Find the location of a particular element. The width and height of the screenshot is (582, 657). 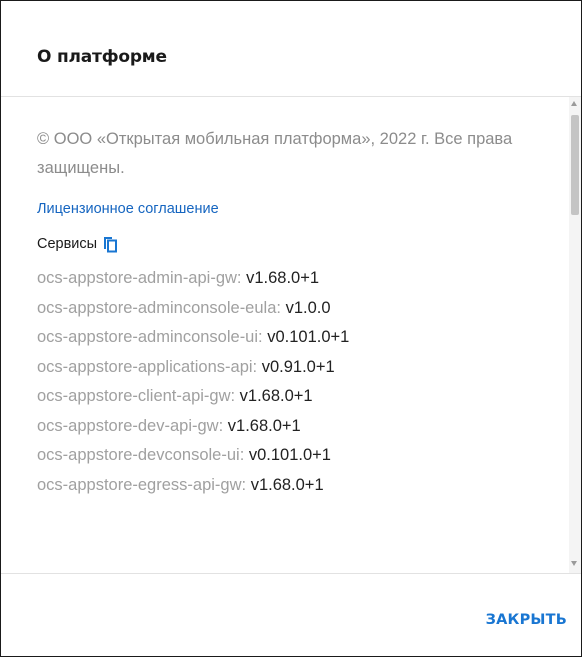

service-item: ocs-appstore-dev-api-gw: v1.68.0+1 is located at coordinates (169, 425).